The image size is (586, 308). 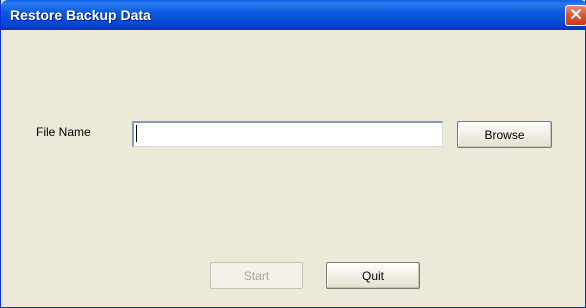 What do you see at coordinates (63, 132) in the screenshot?
I see `file-name-label: File Name` at bounding box center [63, 132].